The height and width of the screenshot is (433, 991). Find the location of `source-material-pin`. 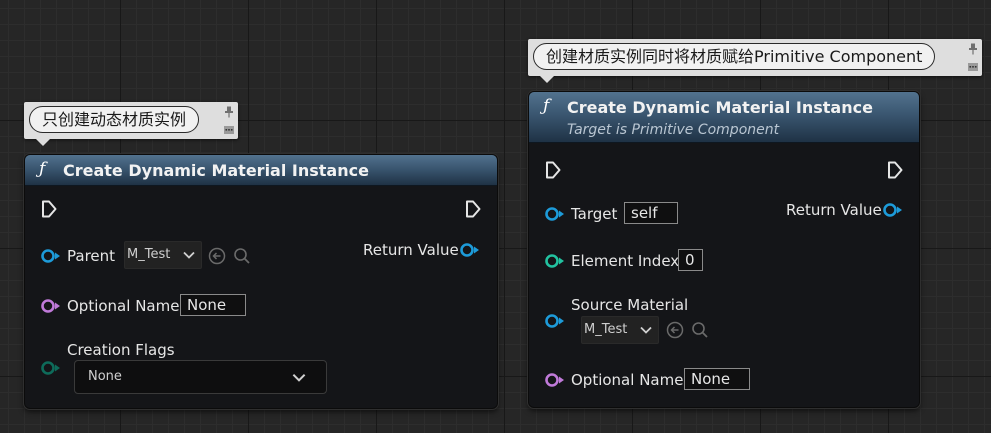

source-material-pin is located at coordinates (555, 321).